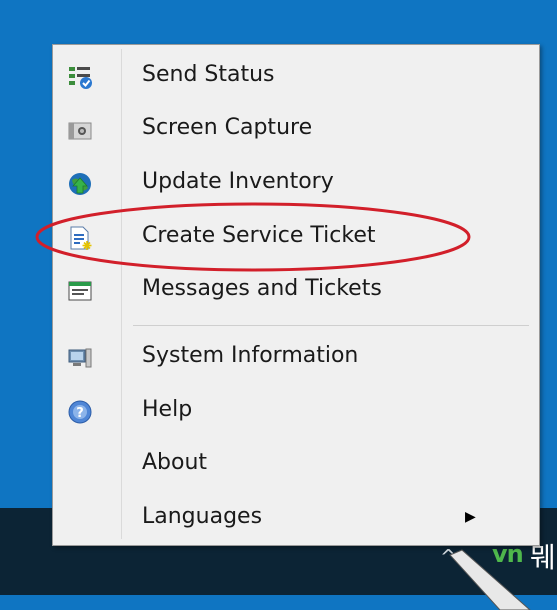 This screenshot has height=610, width=557. I want to click on menu-item-system-information: System Information, so click(296, 357).